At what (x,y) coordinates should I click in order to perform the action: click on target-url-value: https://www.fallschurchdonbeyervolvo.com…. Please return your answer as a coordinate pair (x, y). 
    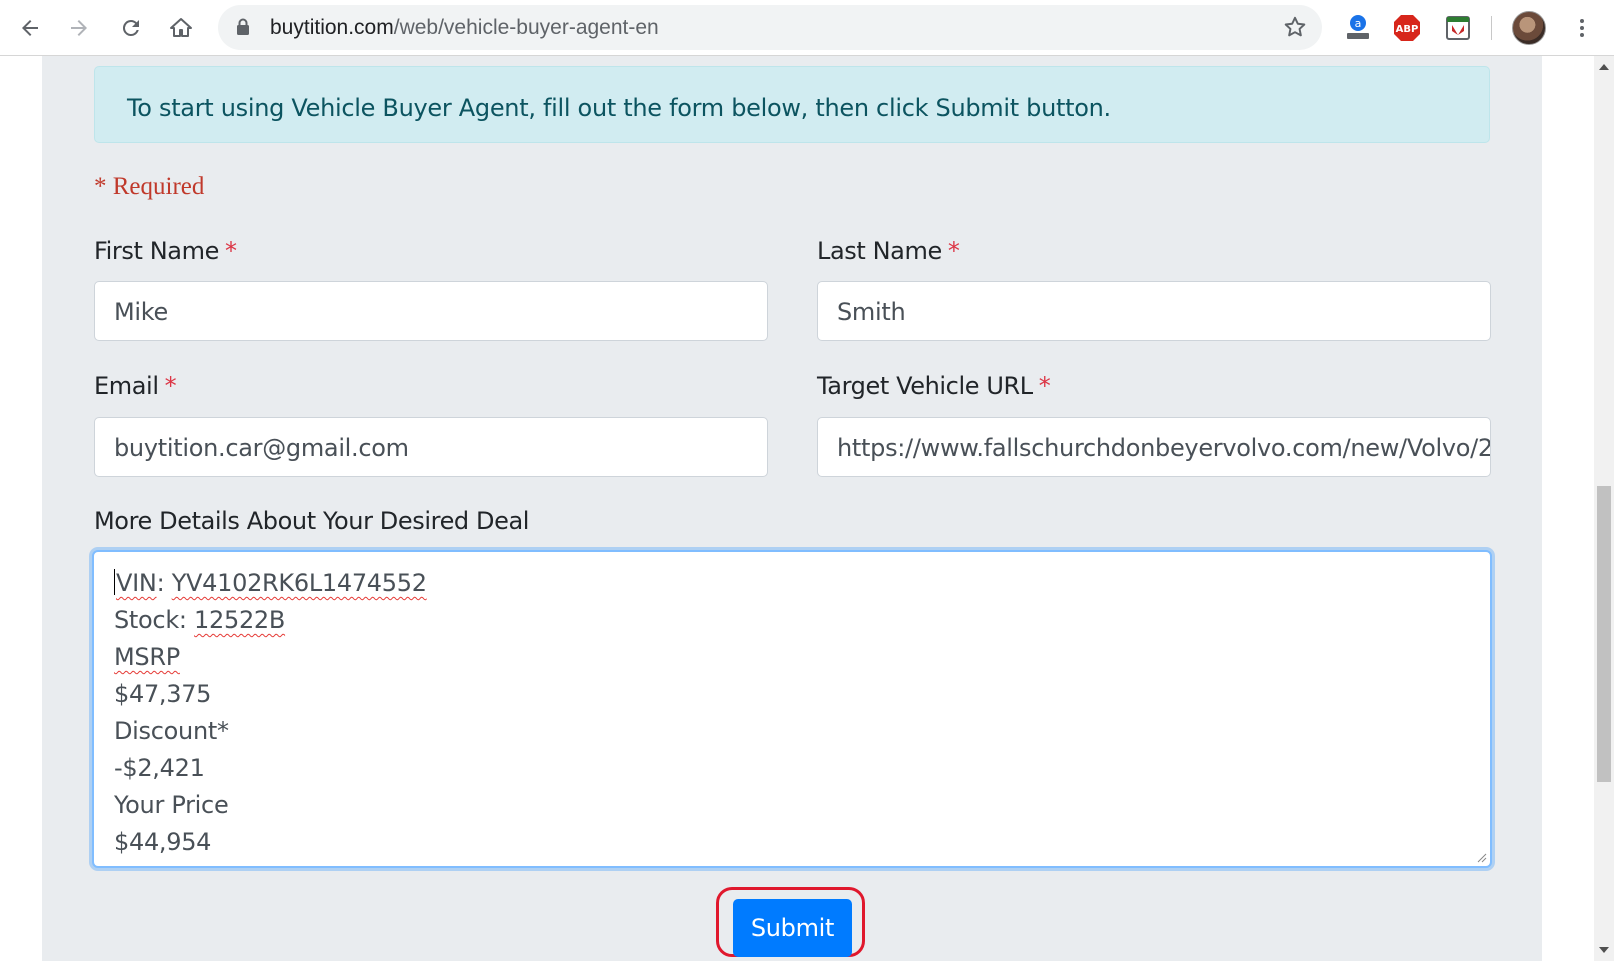
    Looking at the image, I should click on (1164, 448).